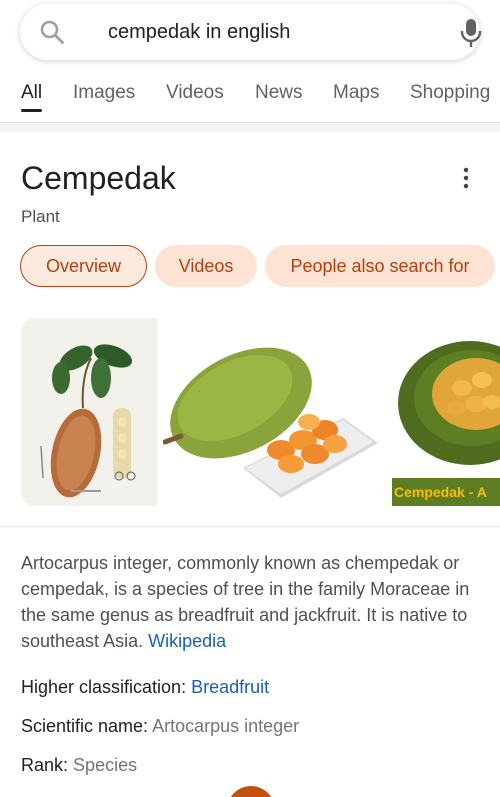 This screenshot has width=500, height=797. I want to click on entity-subtitle: Plant, so click(40, 216).